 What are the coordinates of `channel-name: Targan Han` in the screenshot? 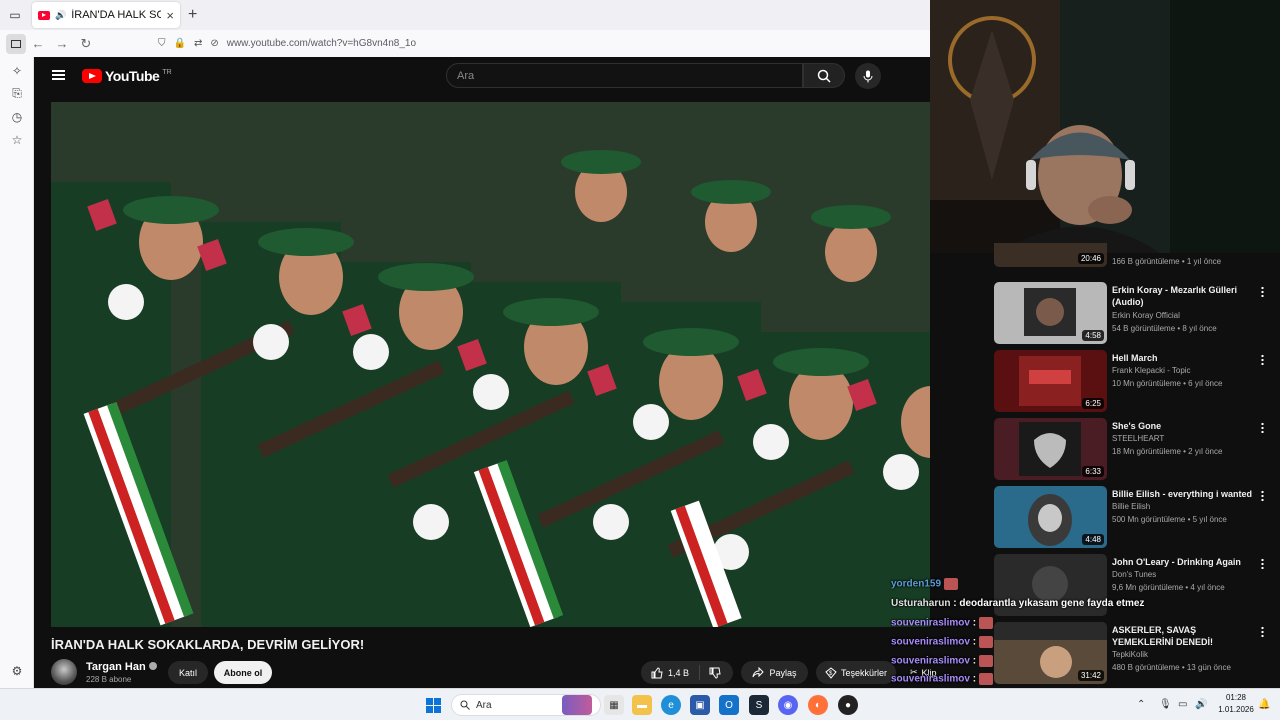 It's located at (121, 667).